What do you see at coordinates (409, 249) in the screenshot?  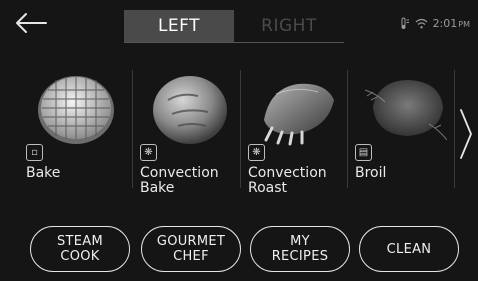 I see `clean-button: CLEAN` at bounding box center [409, 249].